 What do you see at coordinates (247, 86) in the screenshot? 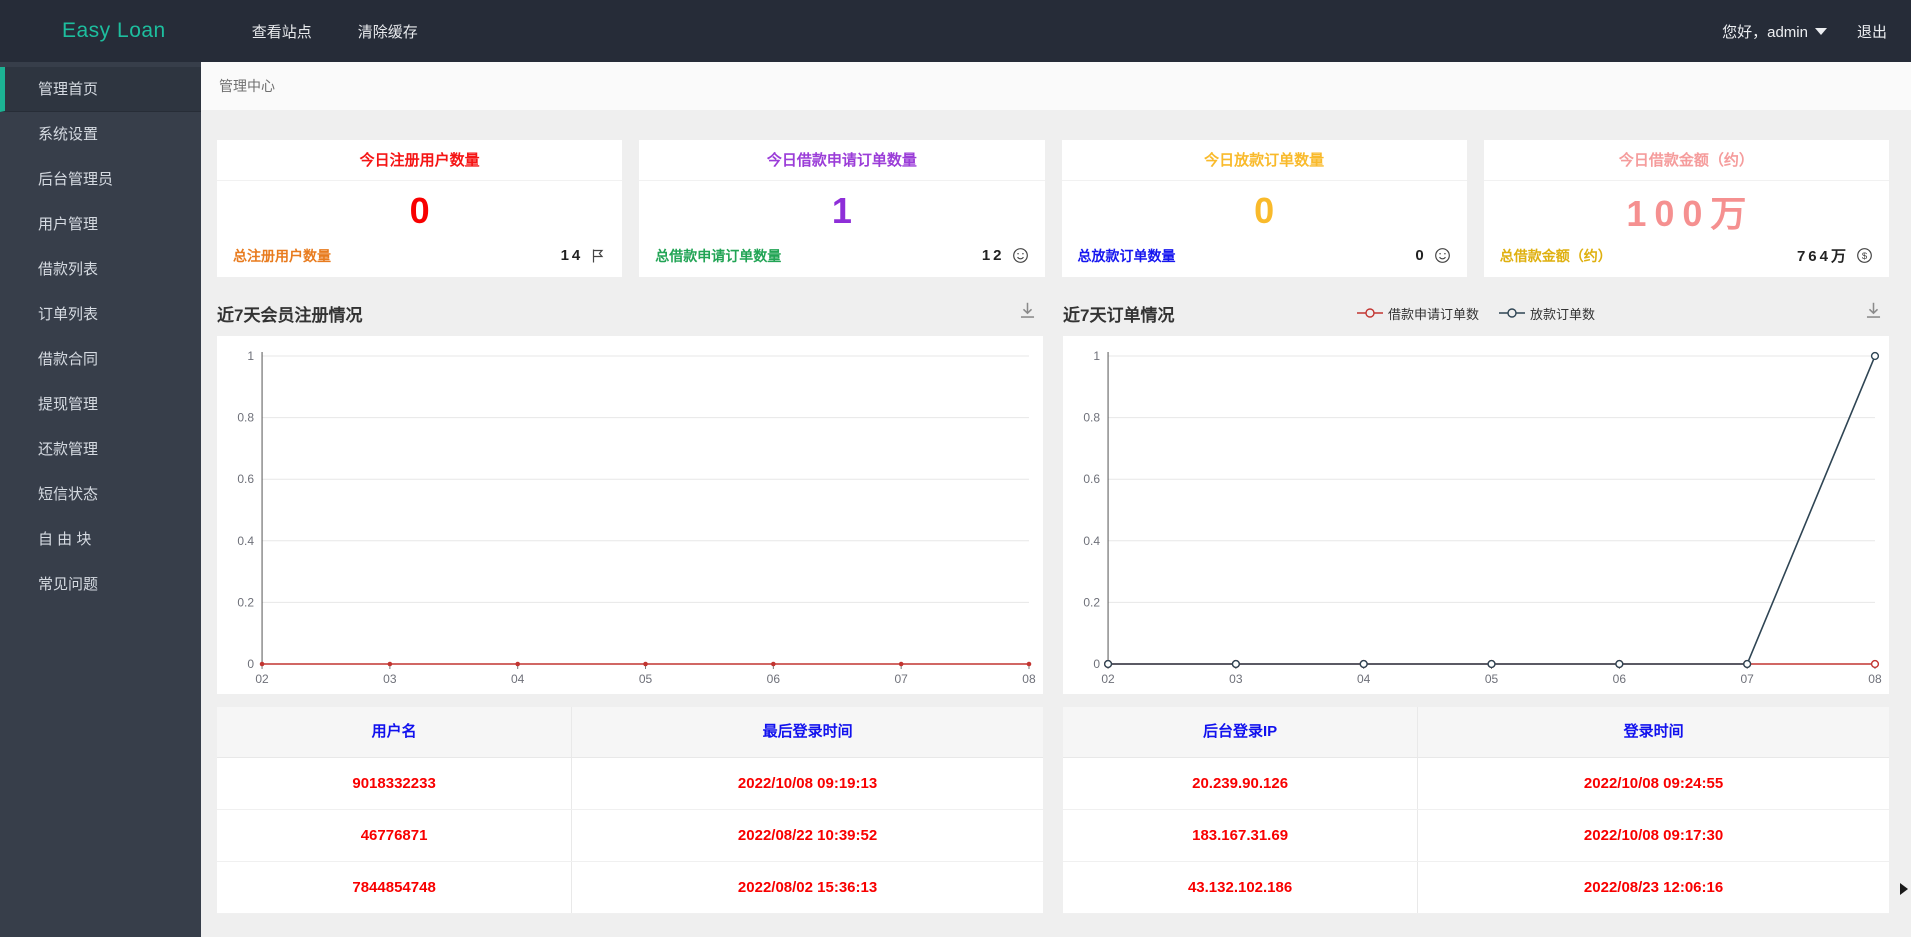
I see `breadcrumb-label: 管理中心` at bounding box center [247, 86].